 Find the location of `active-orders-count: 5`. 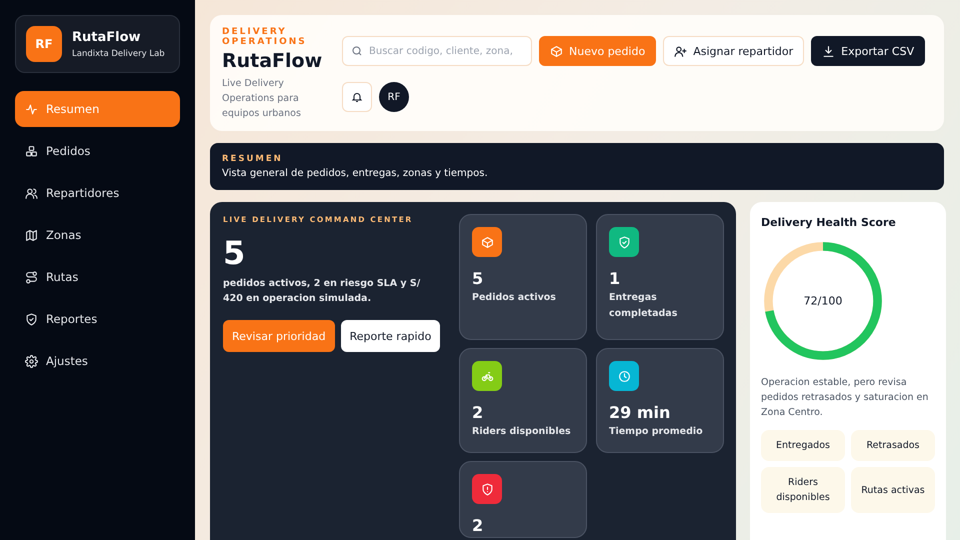

active-orders-count: 5 is located at coordinates (234, 253).